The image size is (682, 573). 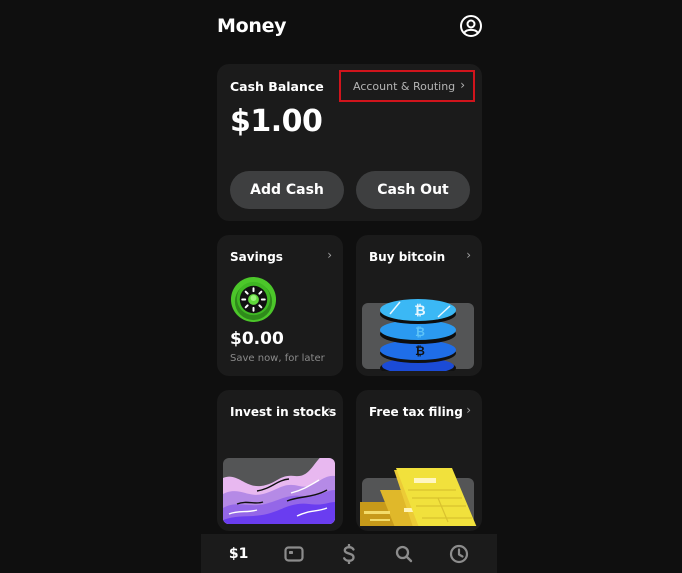 I want to click on card-icon, so click(x=294, y=553).